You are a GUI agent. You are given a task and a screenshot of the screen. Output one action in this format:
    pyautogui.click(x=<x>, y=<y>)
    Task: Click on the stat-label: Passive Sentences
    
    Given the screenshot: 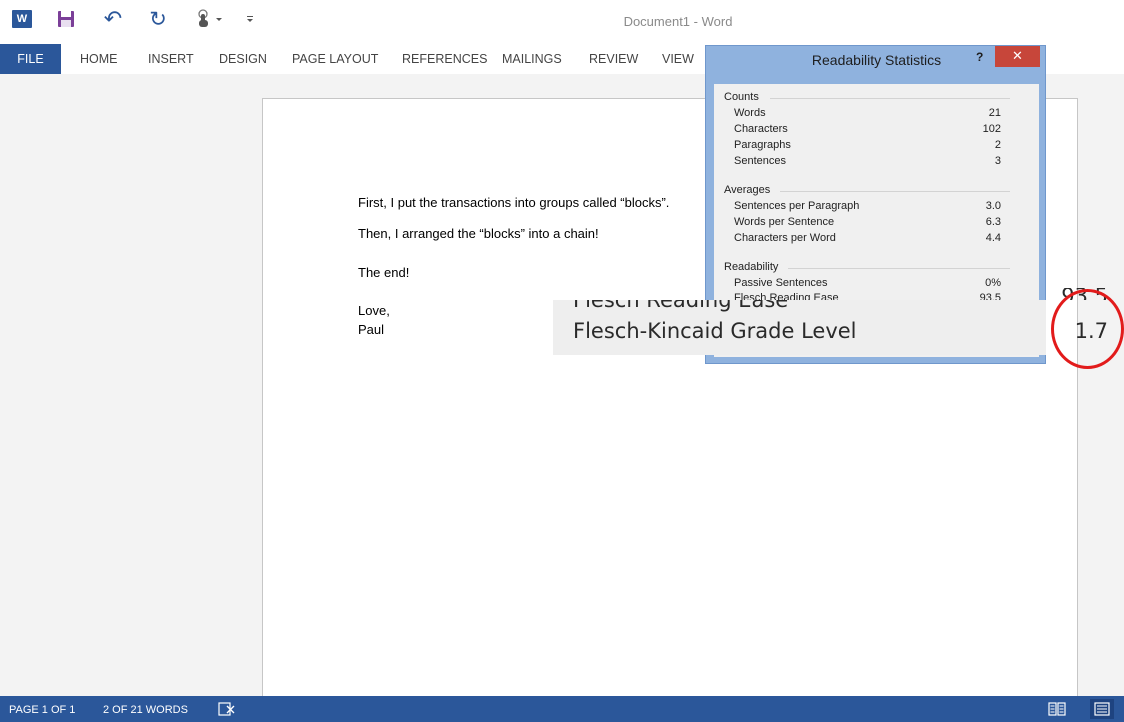 What is the action you would take?
    pyautogui.click(x=781, y=283)
    